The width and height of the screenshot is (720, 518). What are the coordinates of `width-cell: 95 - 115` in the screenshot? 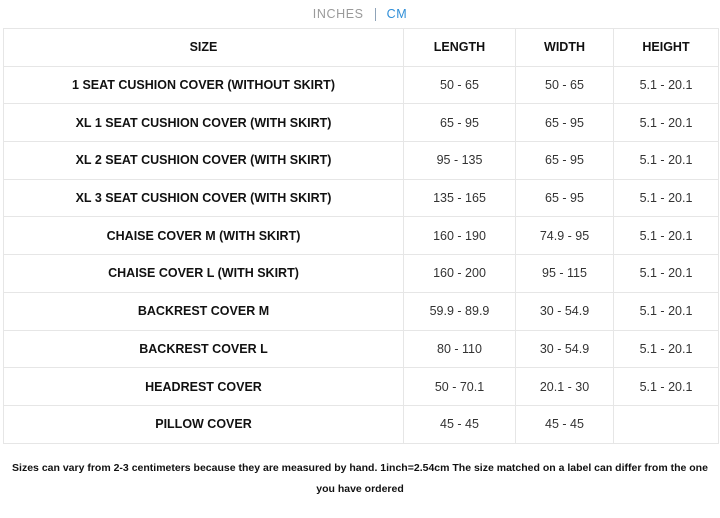 It's located at (564, 273).